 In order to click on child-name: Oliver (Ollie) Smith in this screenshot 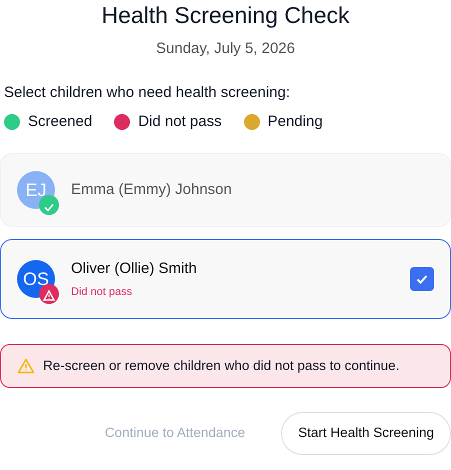, I will do `click(134, 268)`.